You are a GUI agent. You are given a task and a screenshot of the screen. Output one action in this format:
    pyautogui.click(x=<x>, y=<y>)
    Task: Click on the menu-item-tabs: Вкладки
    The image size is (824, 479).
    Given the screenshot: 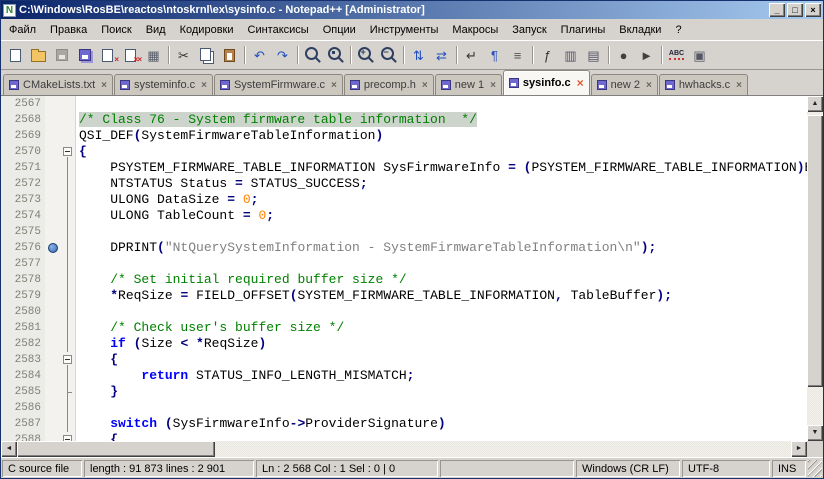 What is the action you would take?
    pyautogui.click(x=640, y=30)
    